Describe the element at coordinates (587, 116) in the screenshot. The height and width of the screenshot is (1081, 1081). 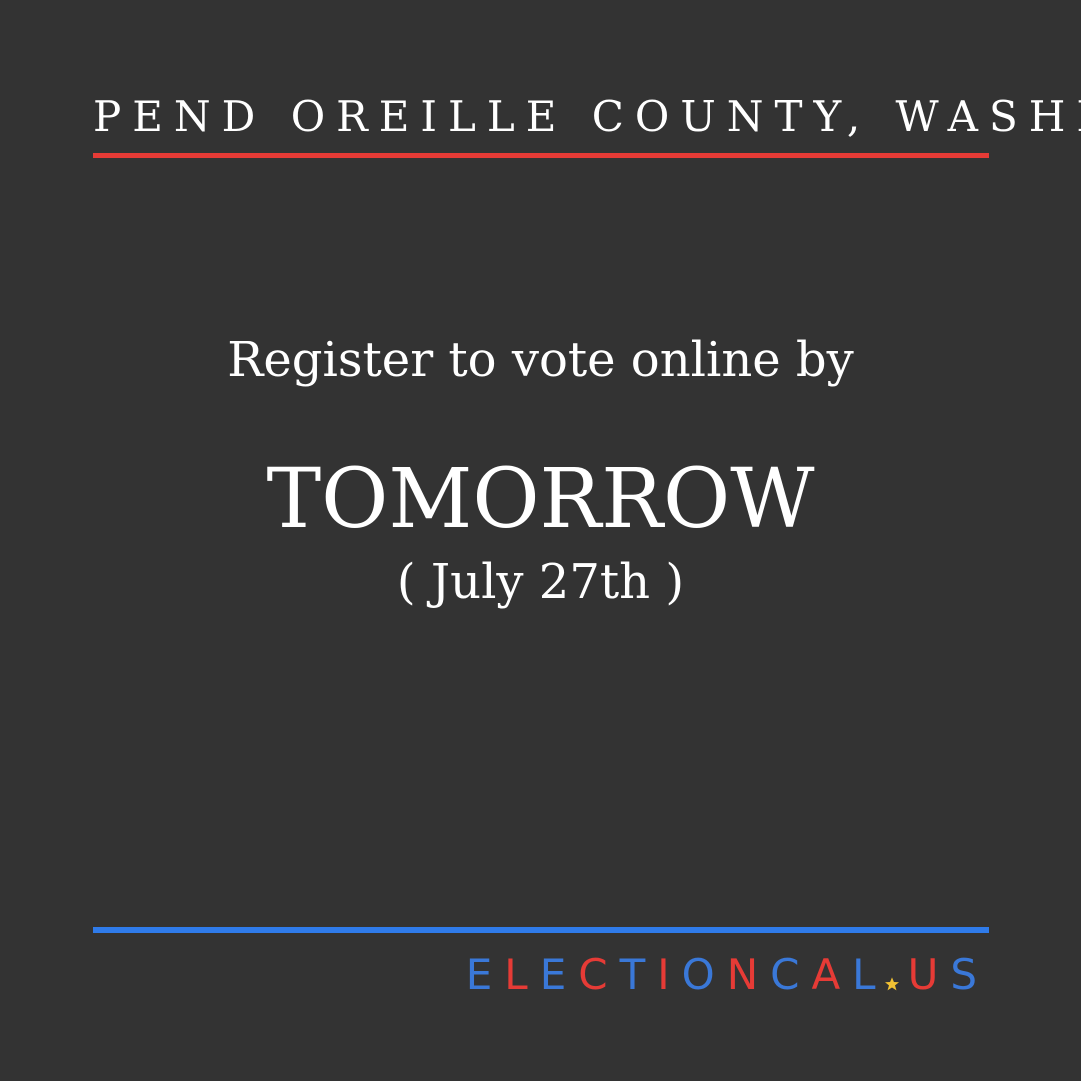
I see `county-title: PEND OREILLE COUNTY, WASHINGTON` at that location.